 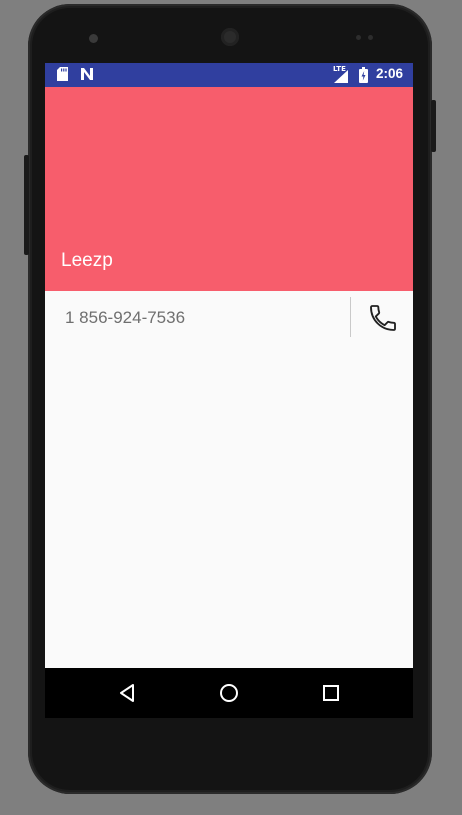 I want to click on signal-icon, so click(x=341, y=76).